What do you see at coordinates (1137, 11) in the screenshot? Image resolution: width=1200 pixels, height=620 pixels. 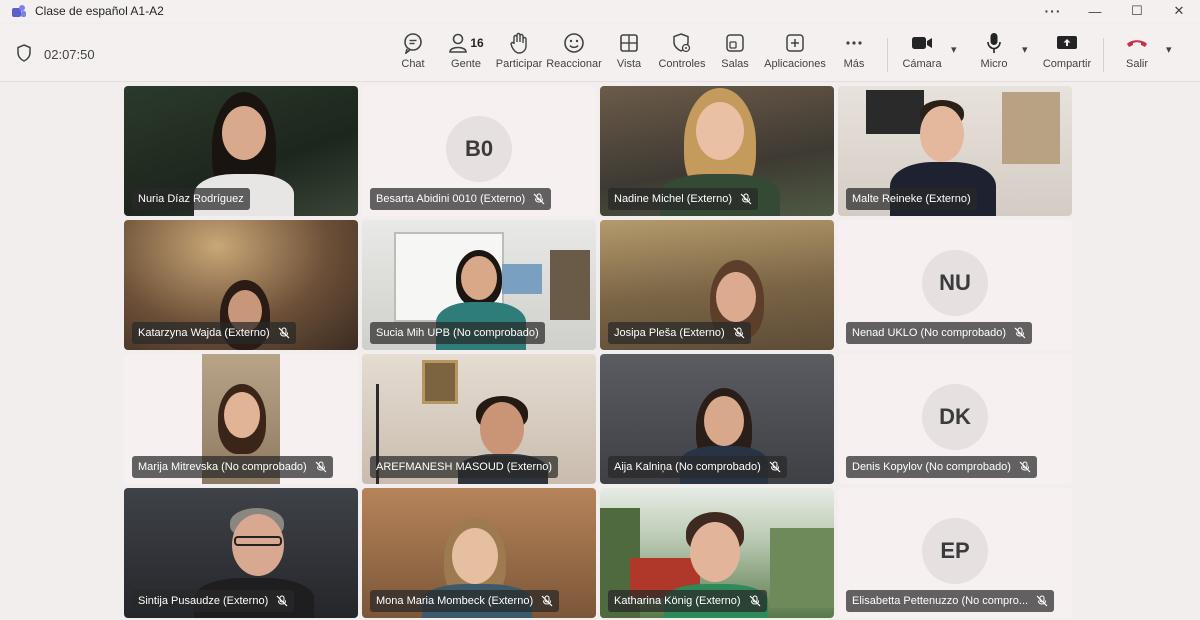 I see `maximize-button: ☐` at bounding box center [1137, 11].